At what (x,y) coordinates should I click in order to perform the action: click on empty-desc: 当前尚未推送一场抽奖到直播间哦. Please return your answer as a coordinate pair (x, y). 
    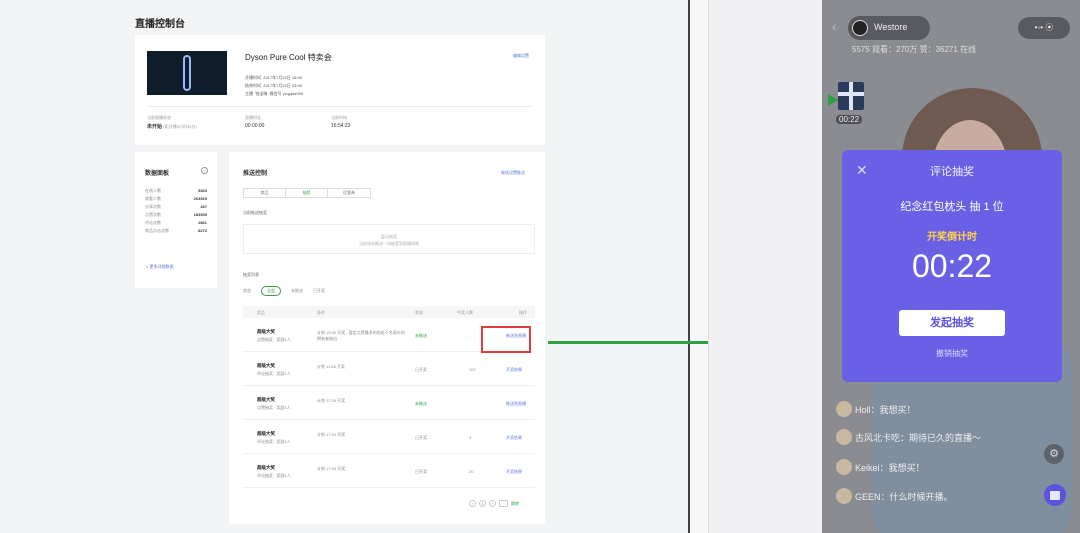
    Looking at the image, I should click on (389, 243).